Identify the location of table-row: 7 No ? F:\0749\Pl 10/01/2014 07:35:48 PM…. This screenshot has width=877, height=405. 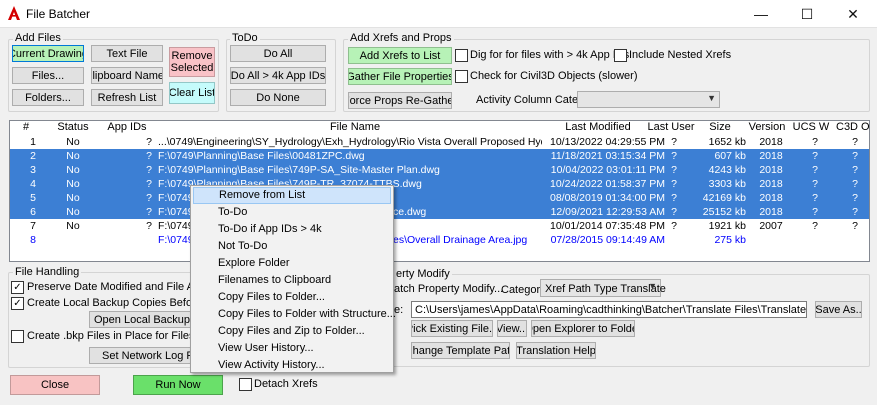
(439, 226).